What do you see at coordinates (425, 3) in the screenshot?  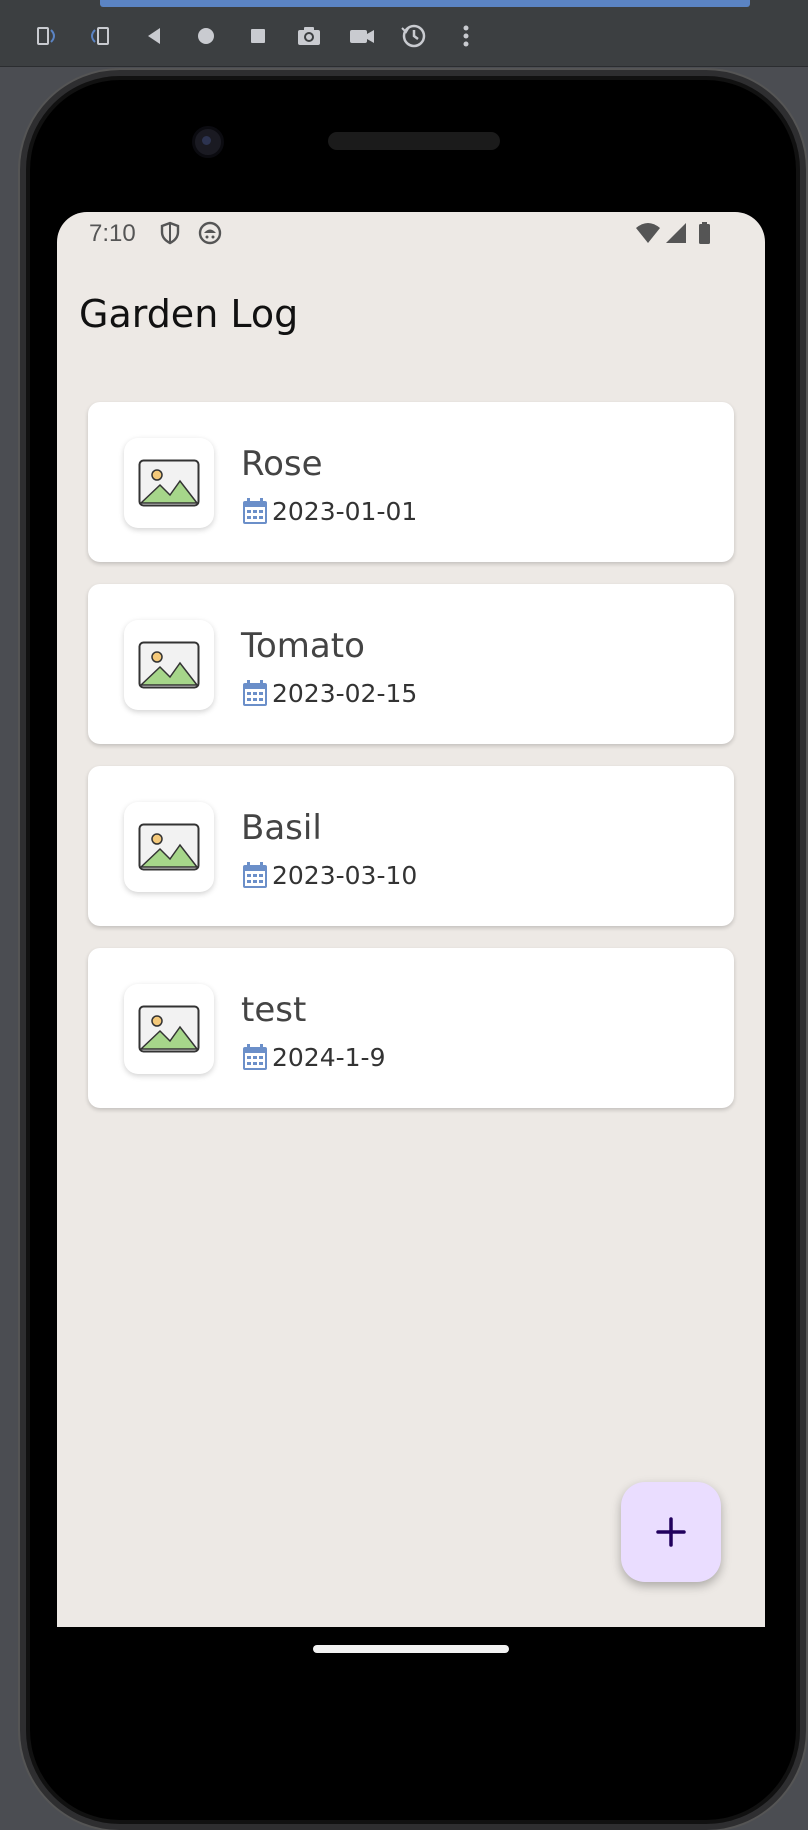 I see `progress-bar` at bounding box center [425, 3].